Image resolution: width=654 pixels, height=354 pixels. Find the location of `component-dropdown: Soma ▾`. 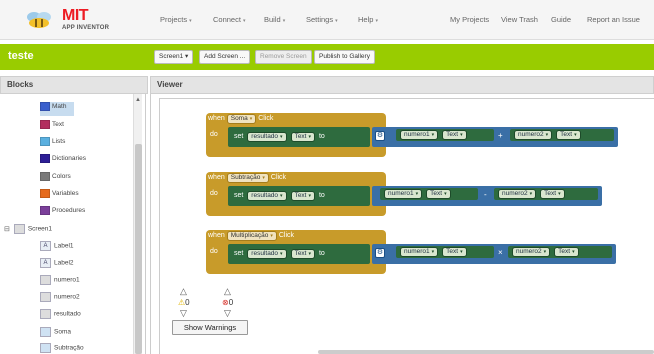

component-dropdown: Soma ▾ is located at coordinates (241, 119).